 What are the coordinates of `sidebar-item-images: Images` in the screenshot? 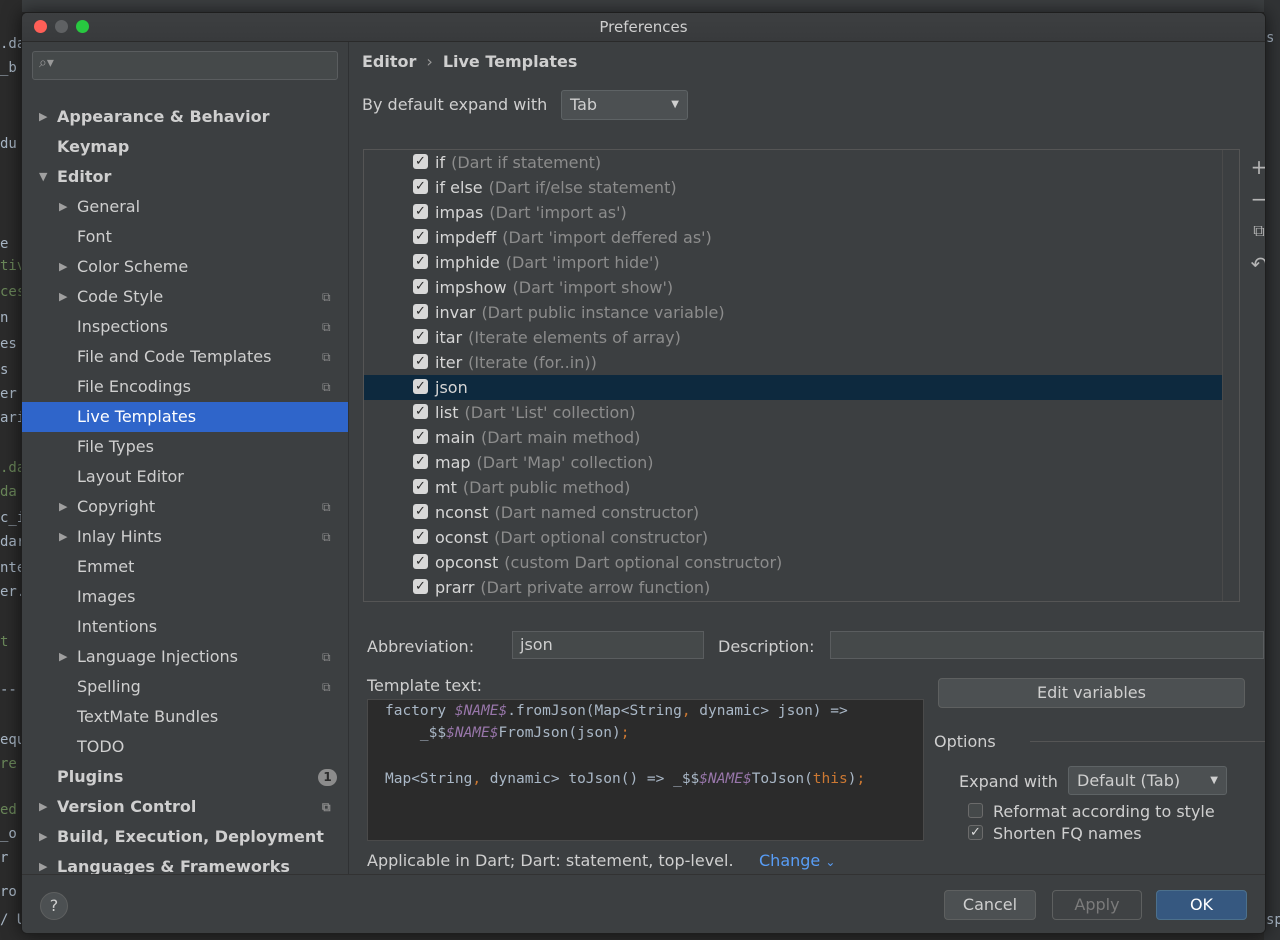 It's located at (185, 597).